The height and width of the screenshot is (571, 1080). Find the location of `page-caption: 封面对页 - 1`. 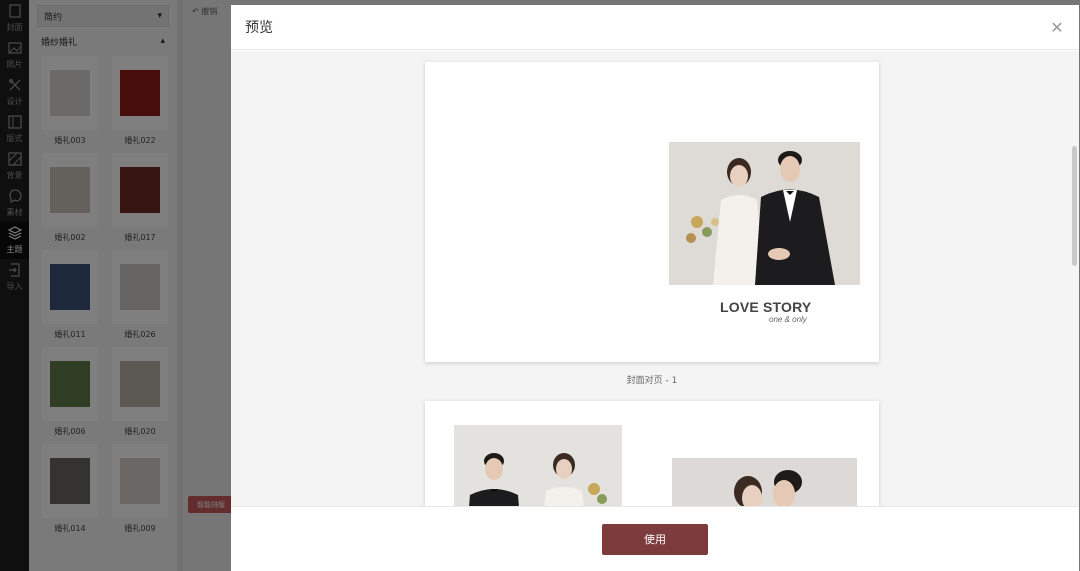

page-caption: 封面对页 - 1 is located at coordinates (652, 381).